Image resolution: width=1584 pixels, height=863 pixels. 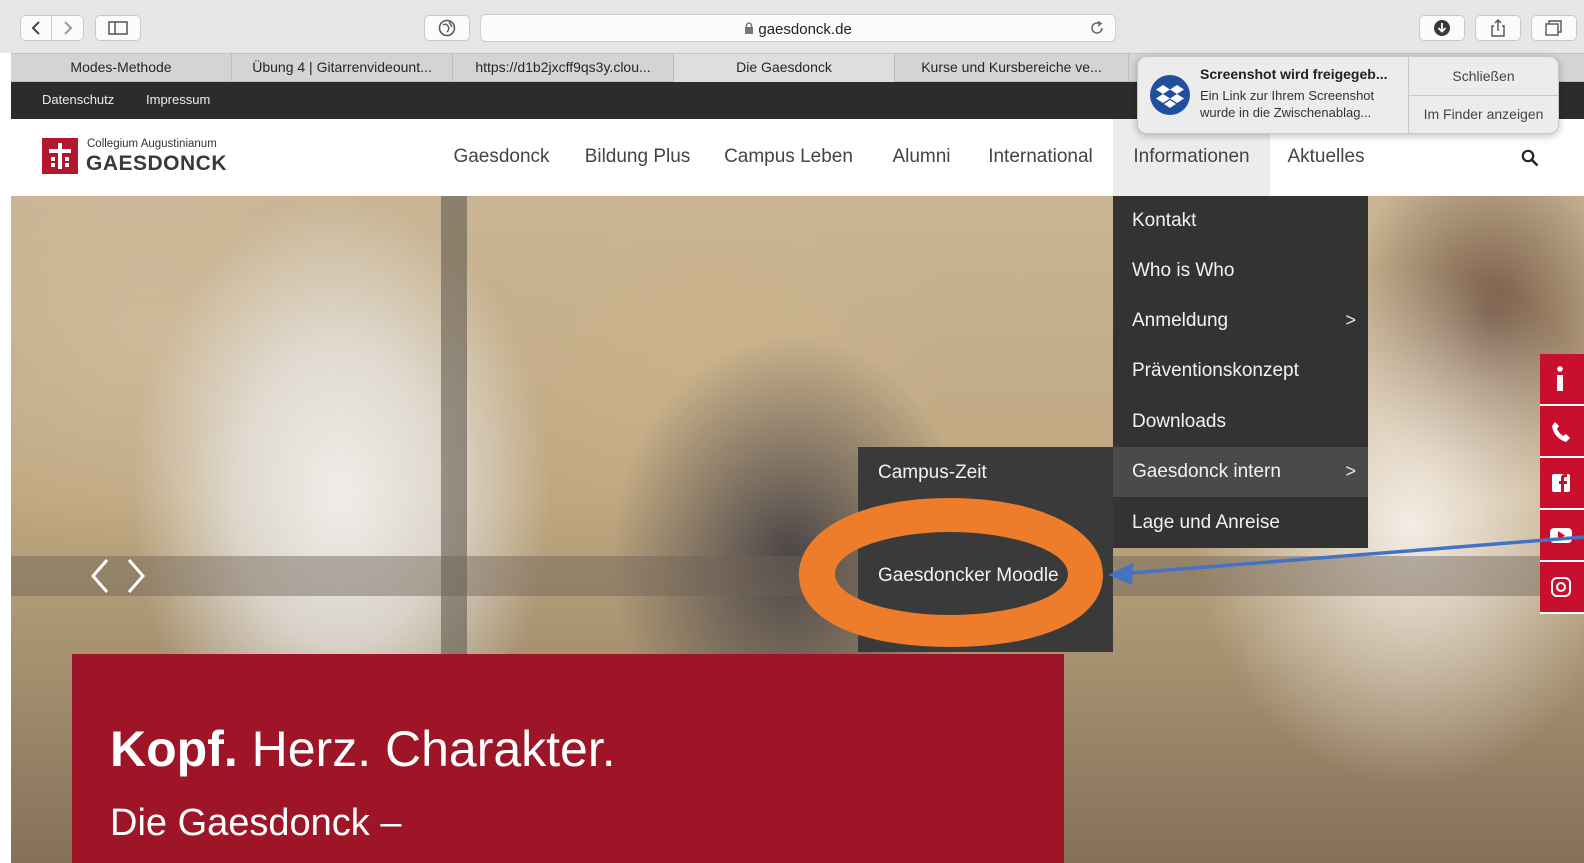 I want to click on tabs-icon, so click(x=1553, y=28).